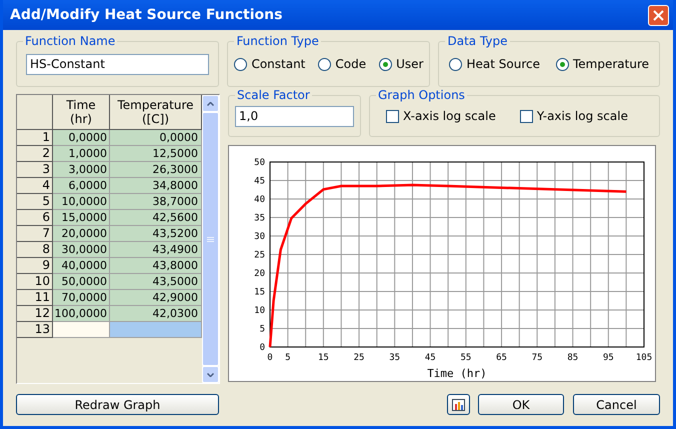 Image resolution: width=676 pixels, height=429 pixels. What do you see at coordinates (537, 358) in the screenshot?
I see `x-tick-label: 75` at bounding box center [537, 358].